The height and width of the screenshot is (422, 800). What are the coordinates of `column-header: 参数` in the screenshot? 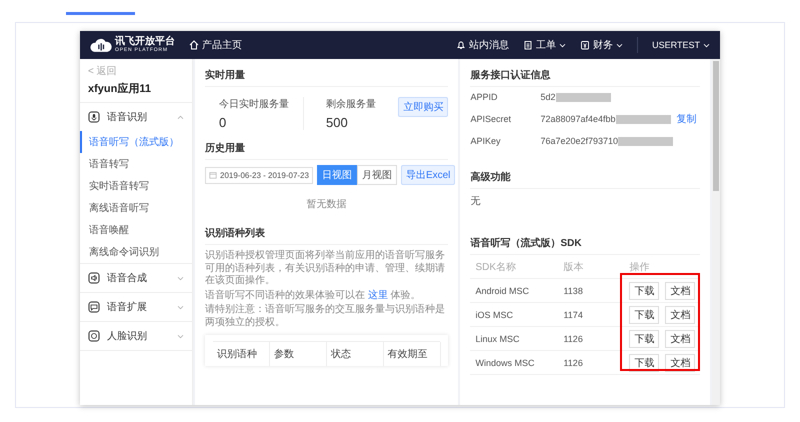 It's located at (298, 354).